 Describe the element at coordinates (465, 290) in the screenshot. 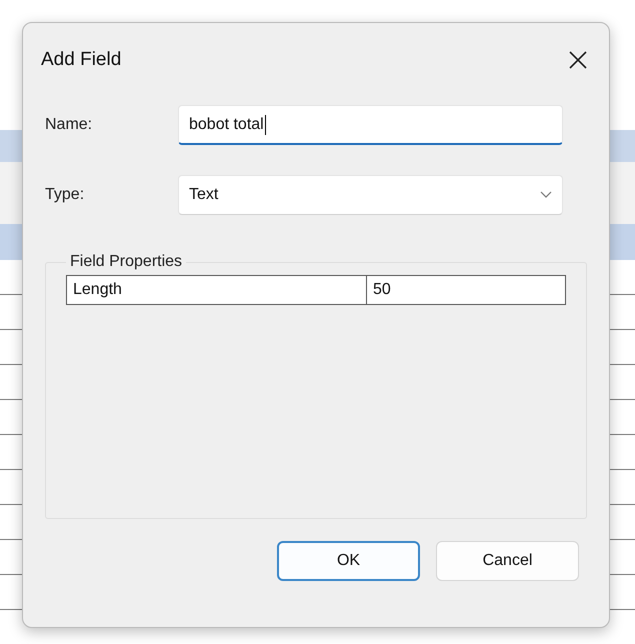

I see `property-value-cell: 50` at that location.